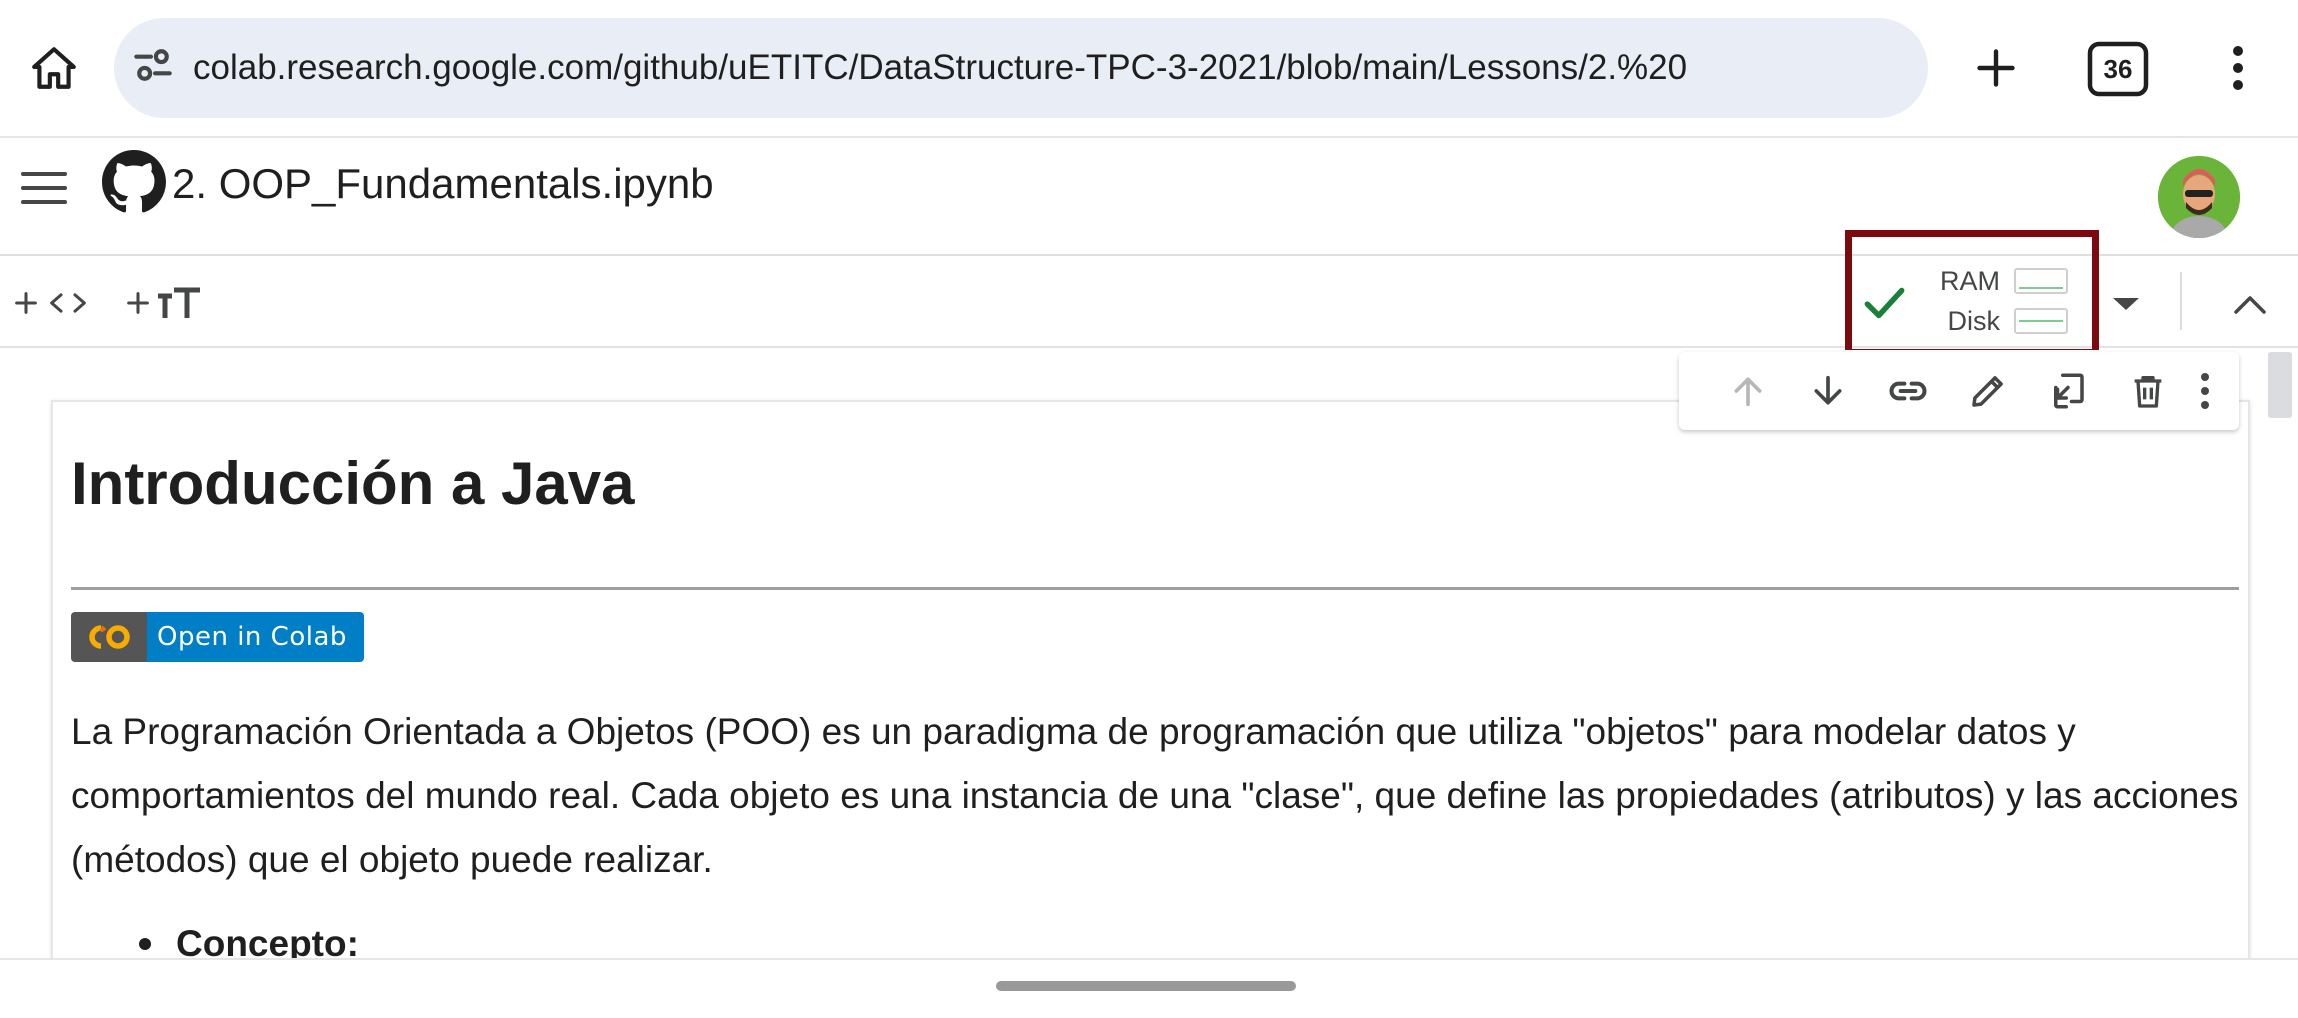  I want to click on cell-toolbar, so click(1959, 391).